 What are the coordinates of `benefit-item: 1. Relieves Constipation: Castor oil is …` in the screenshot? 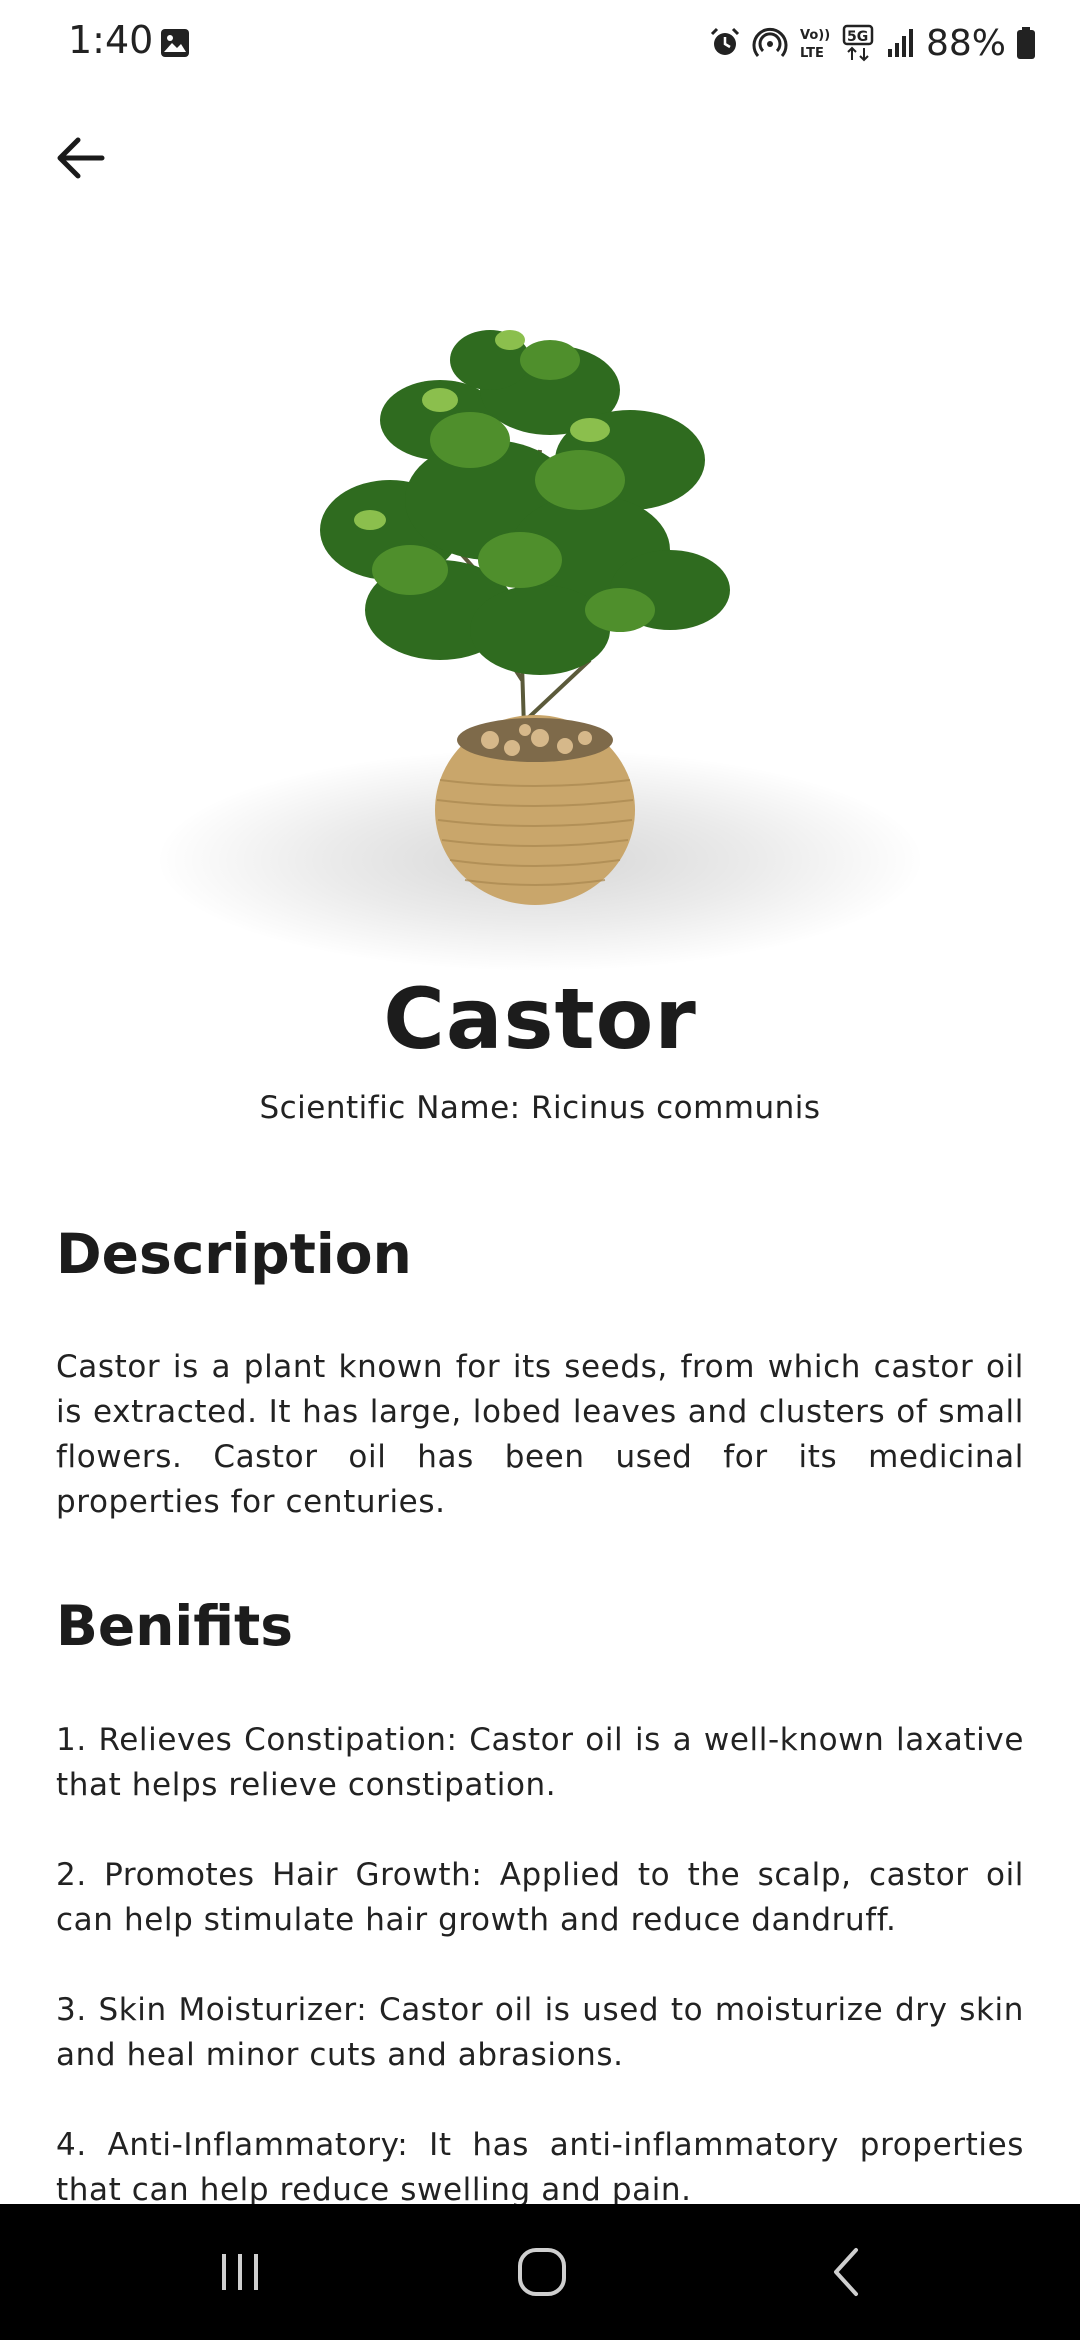 It's located at (540, 1762).